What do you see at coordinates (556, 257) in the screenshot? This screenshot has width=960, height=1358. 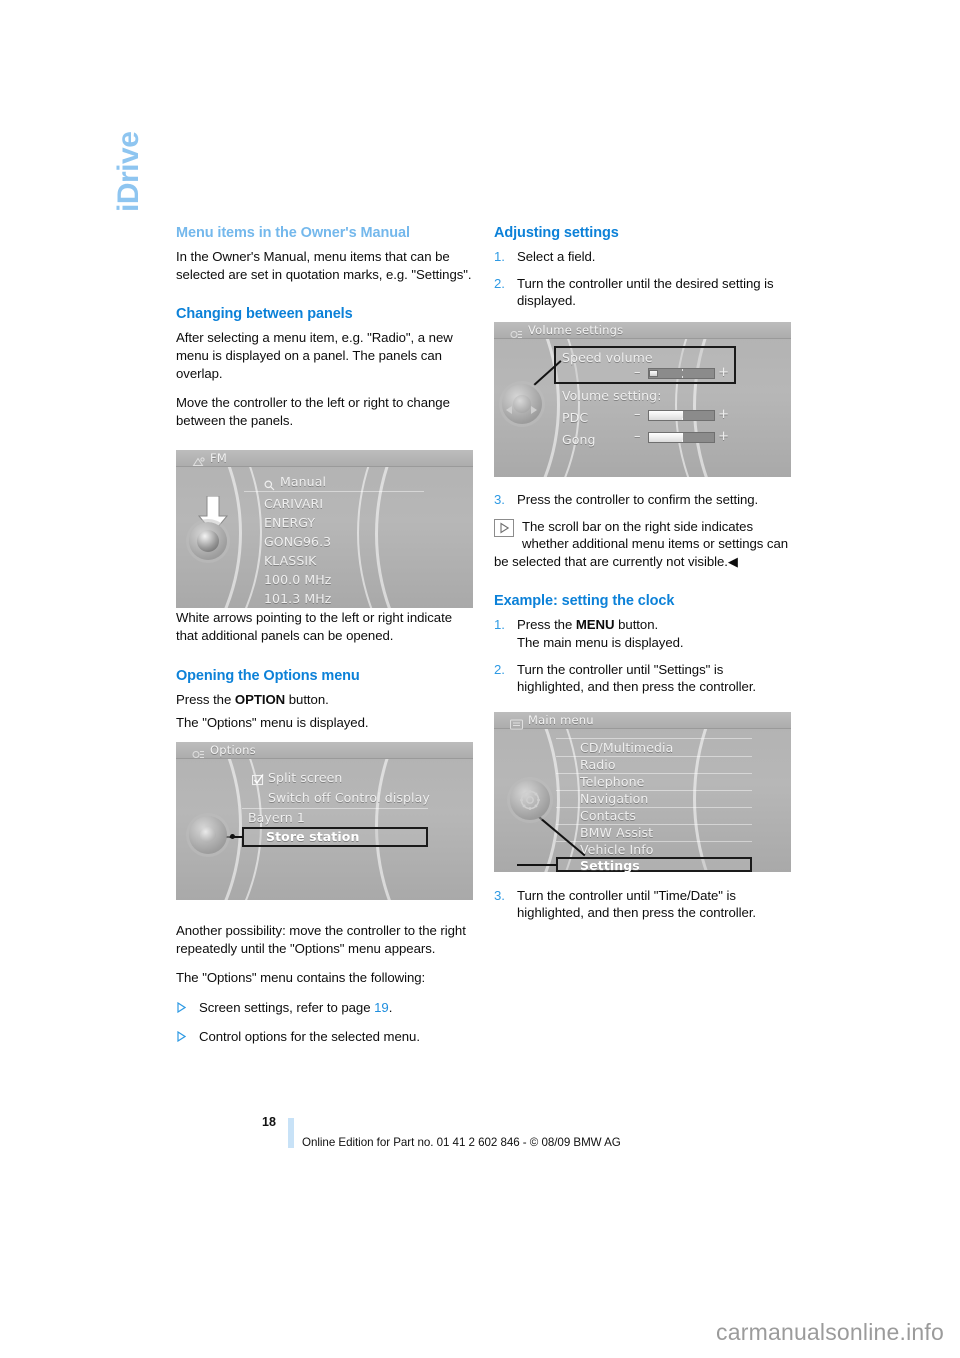 I see `step-text: Select a field.` at bounding box center [556, 257].